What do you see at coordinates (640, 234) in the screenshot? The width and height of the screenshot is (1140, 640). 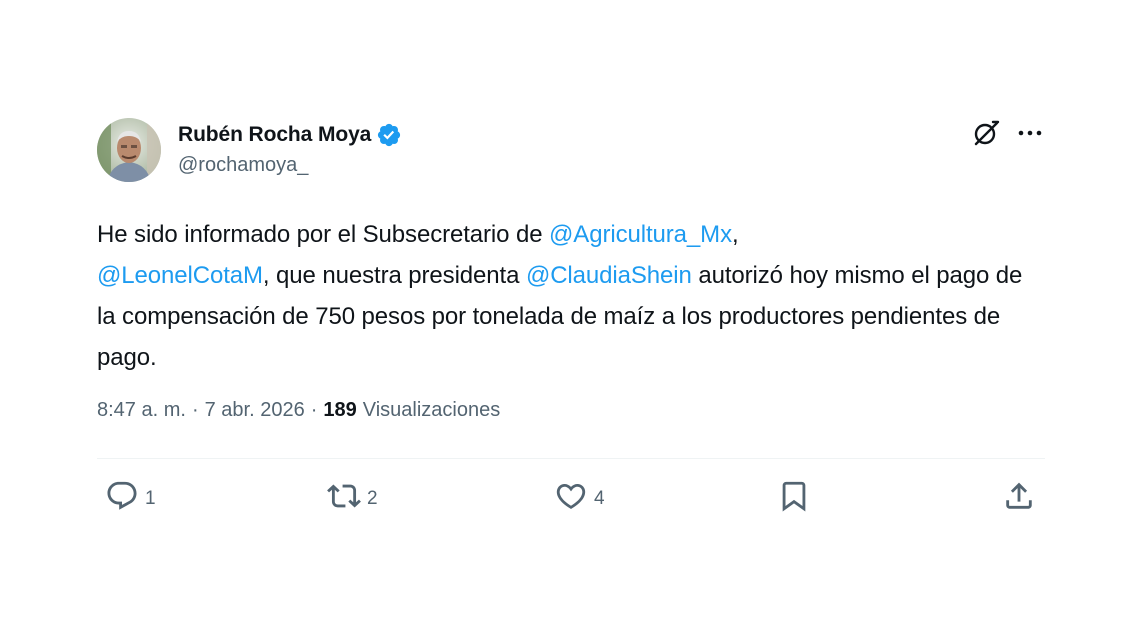 I see `mention-link: @Agricultura_Mx` at bounding box center [640, 234].